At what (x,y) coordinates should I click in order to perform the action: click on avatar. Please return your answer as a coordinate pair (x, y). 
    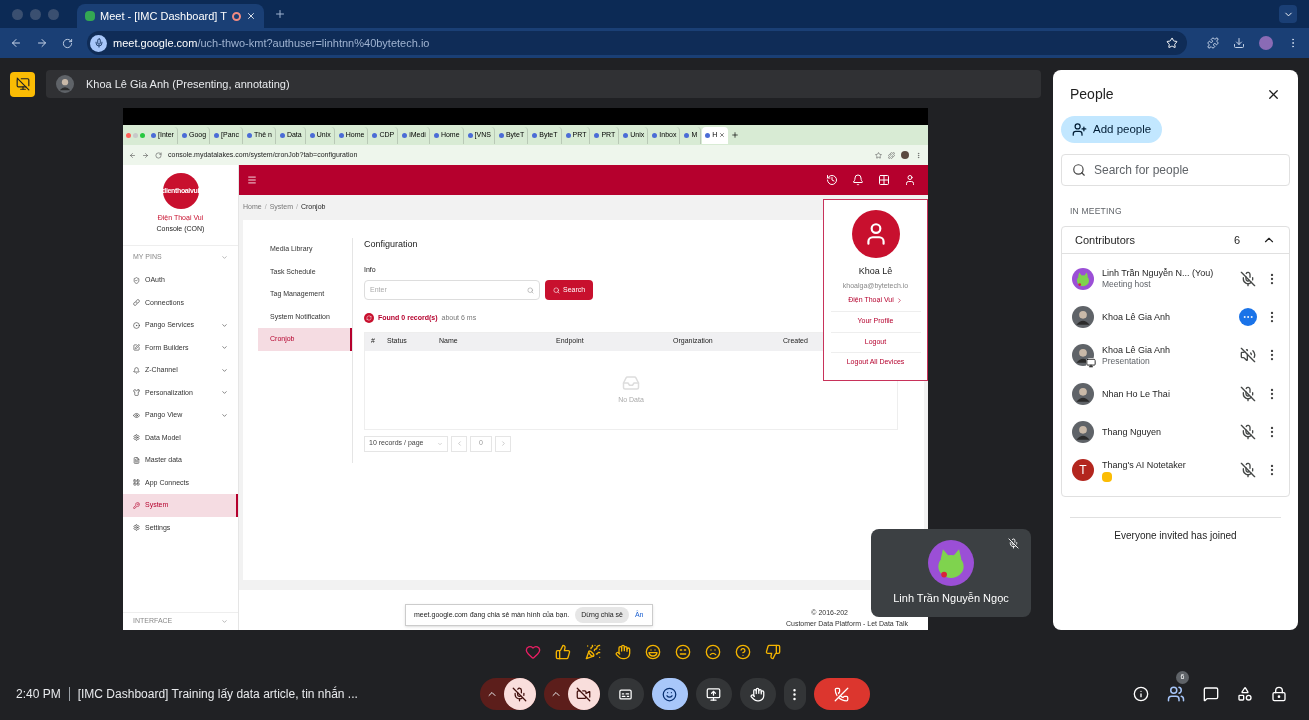
    Looking at the image, I should click on (951, 562).